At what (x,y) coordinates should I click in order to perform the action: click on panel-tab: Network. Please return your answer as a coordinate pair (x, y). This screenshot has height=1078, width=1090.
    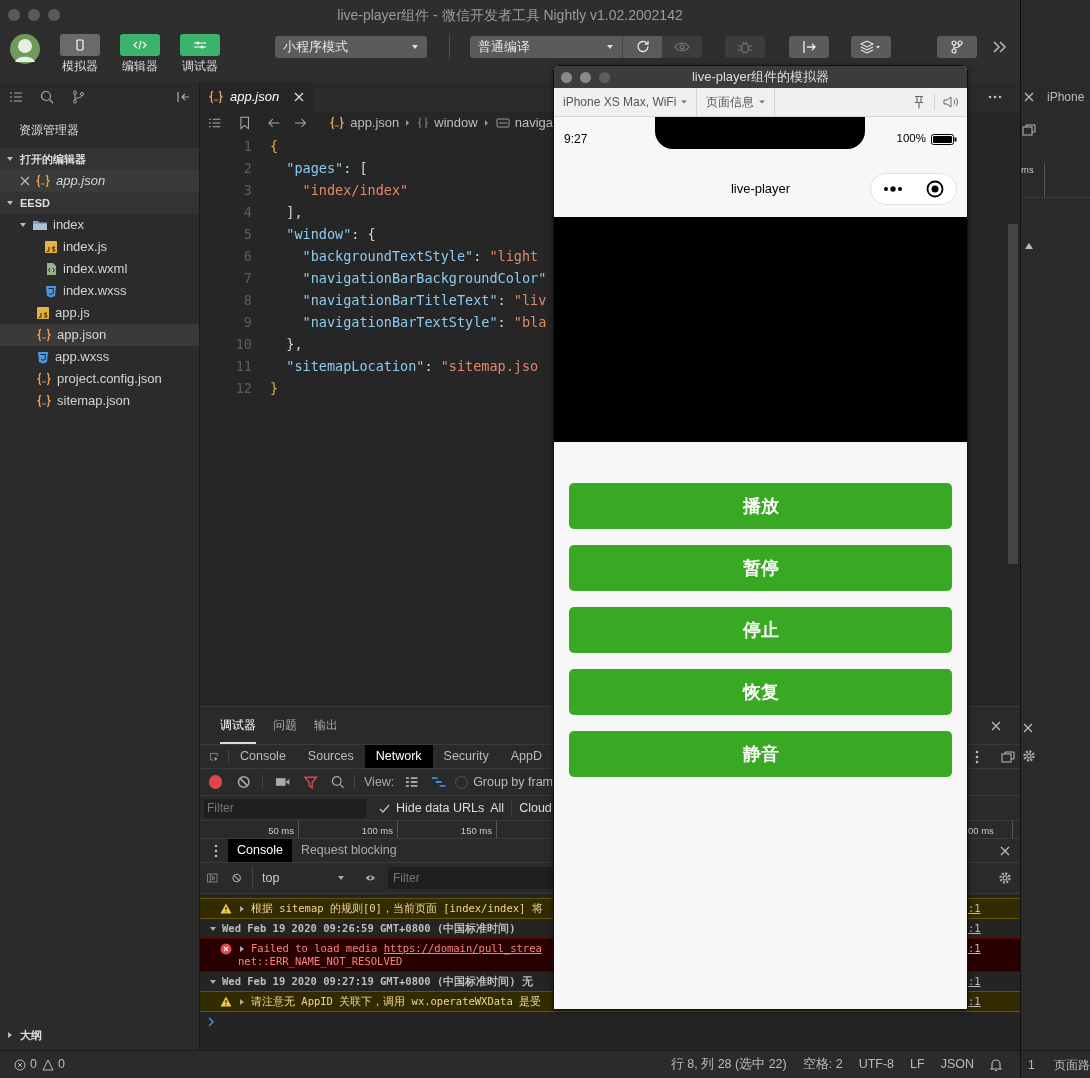
    Looking at the image, I should click on (398, 756).